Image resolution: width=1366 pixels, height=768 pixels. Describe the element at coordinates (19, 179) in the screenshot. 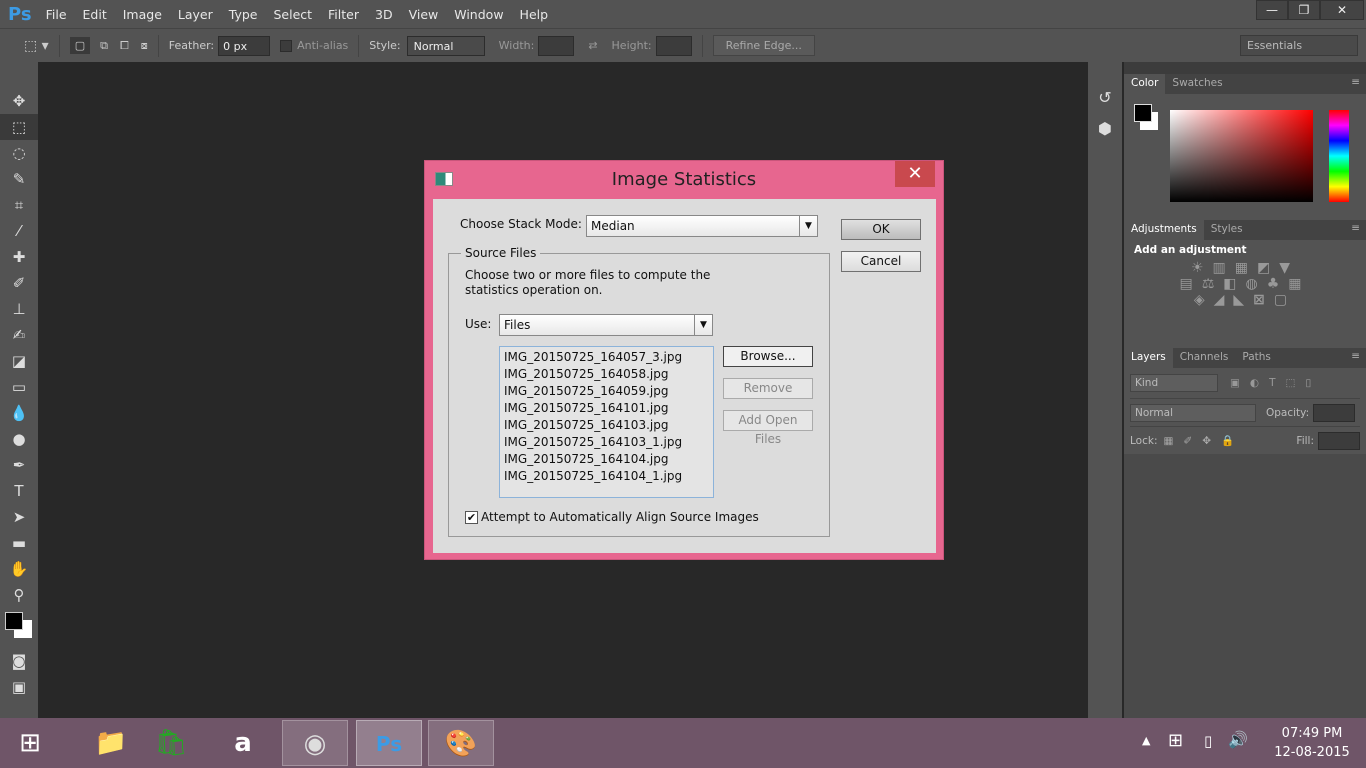

I see `quick-selection-tool-icon: ✎` at that location.